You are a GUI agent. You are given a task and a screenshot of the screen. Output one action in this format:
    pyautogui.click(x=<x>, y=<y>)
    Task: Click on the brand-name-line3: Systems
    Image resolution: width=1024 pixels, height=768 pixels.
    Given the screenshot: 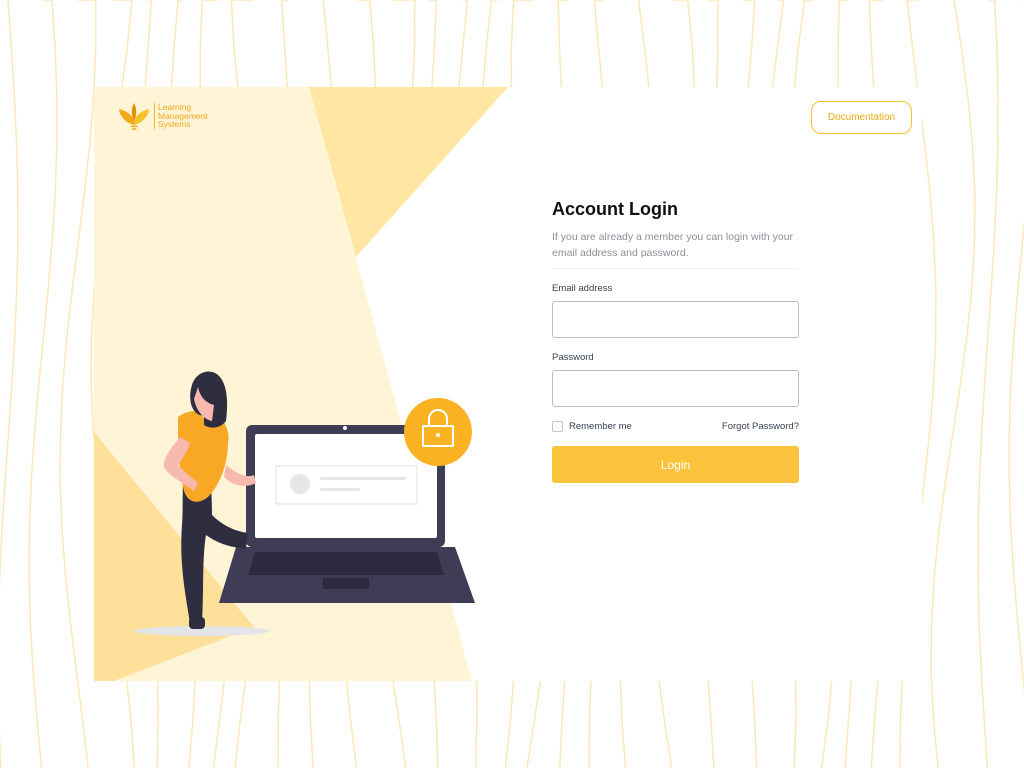 What is the action you would take?
    pyautogui.click(x=174, y=124)
    